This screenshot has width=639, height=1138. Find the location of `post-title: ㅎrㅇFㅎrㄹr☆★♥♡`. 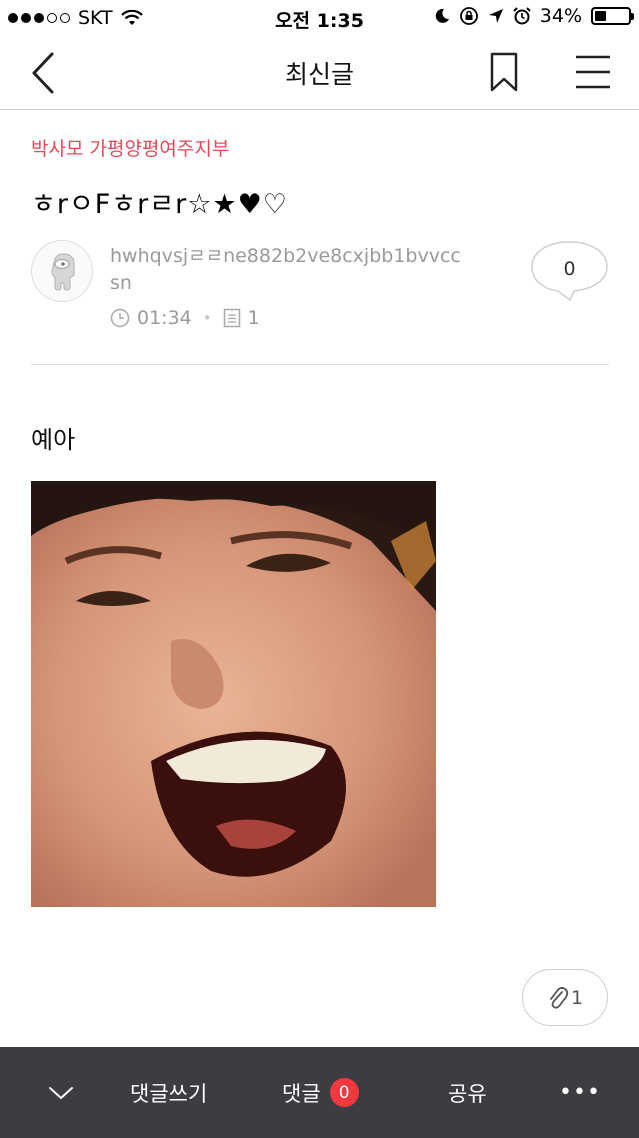

post-title: ㅎrㅇFㅎrㄹr☆★♥♡ is located at coordinates (160, 204).